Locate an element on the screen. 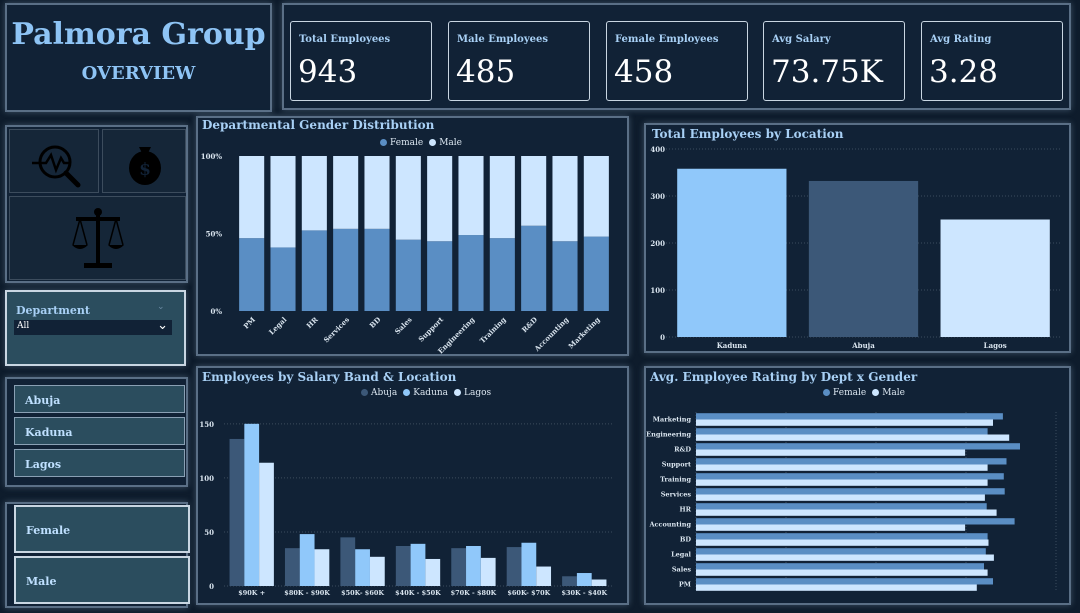  kpi-card-male-employees: Male Employees 485 is located at coordinates (519, 61).